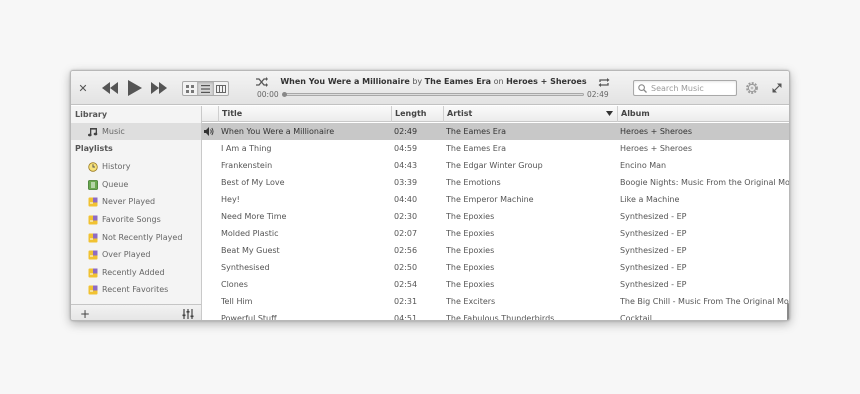 The height and width of the screenshot is (394, 860). Describe the element at coordinates (406, 284) in the screenshot. I see `cell-length: 02:54` at that location.